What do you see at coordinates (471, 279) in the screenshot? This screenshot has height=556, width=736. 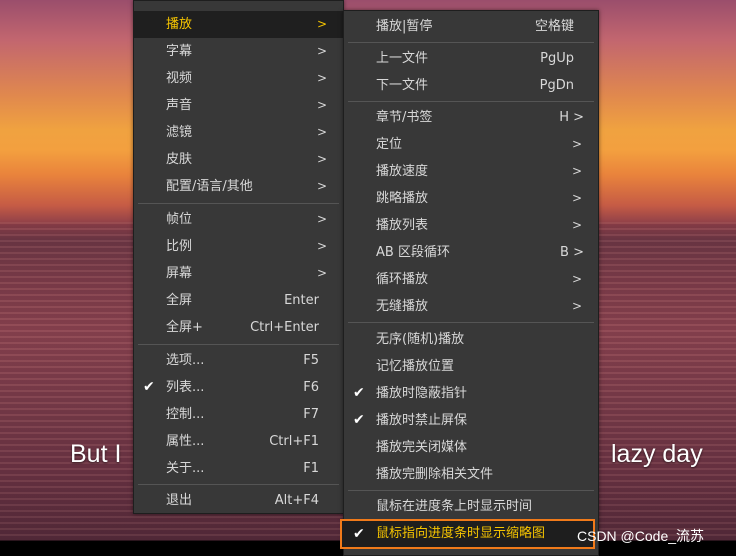 I see `submenu-item-loop: 循环播放 >` at bounding box center [471, 279].